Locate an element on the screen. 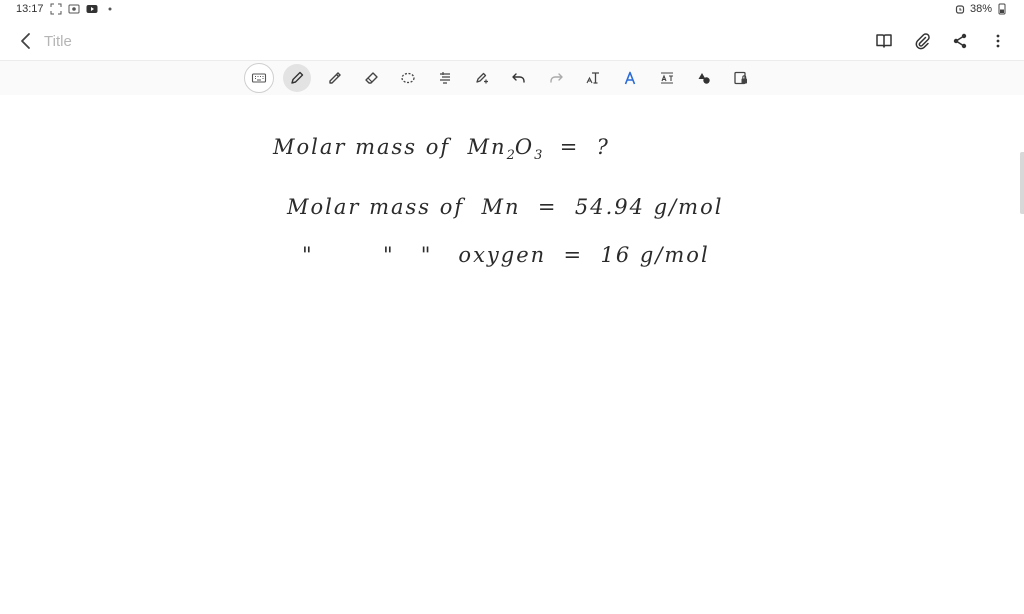 The height and width of the screenshot is (614, 1024). tool-group is located at coordinates (499, 78).